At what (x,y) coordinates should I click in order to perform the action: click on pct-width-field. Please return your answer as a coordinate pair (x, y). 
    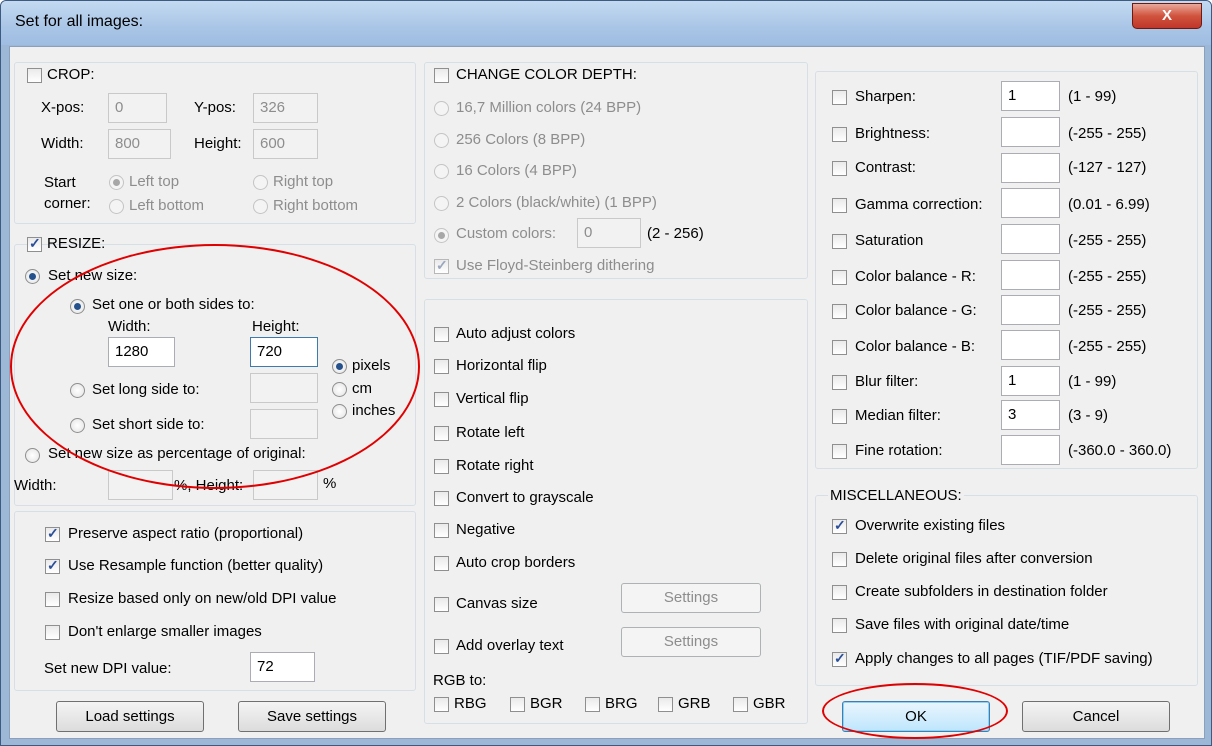
    Looking at the image, I should click on (140, 485).